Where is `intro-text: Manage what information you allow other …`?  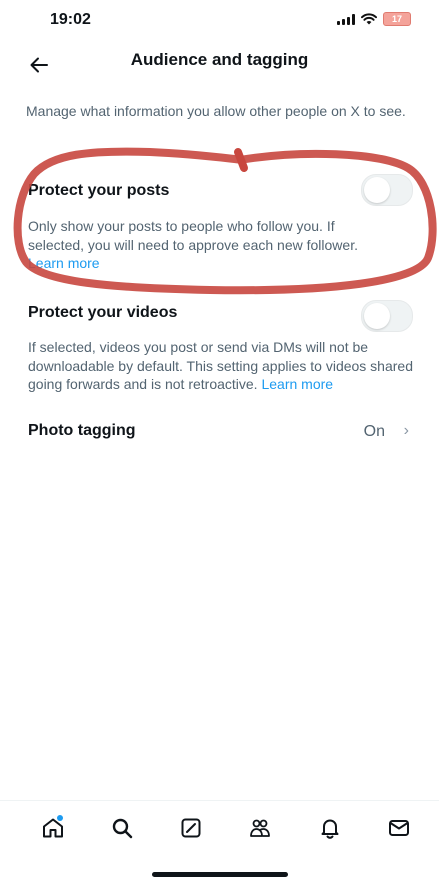
intro-text: Manage what information you allow other … is located at coordinates (216, 111).